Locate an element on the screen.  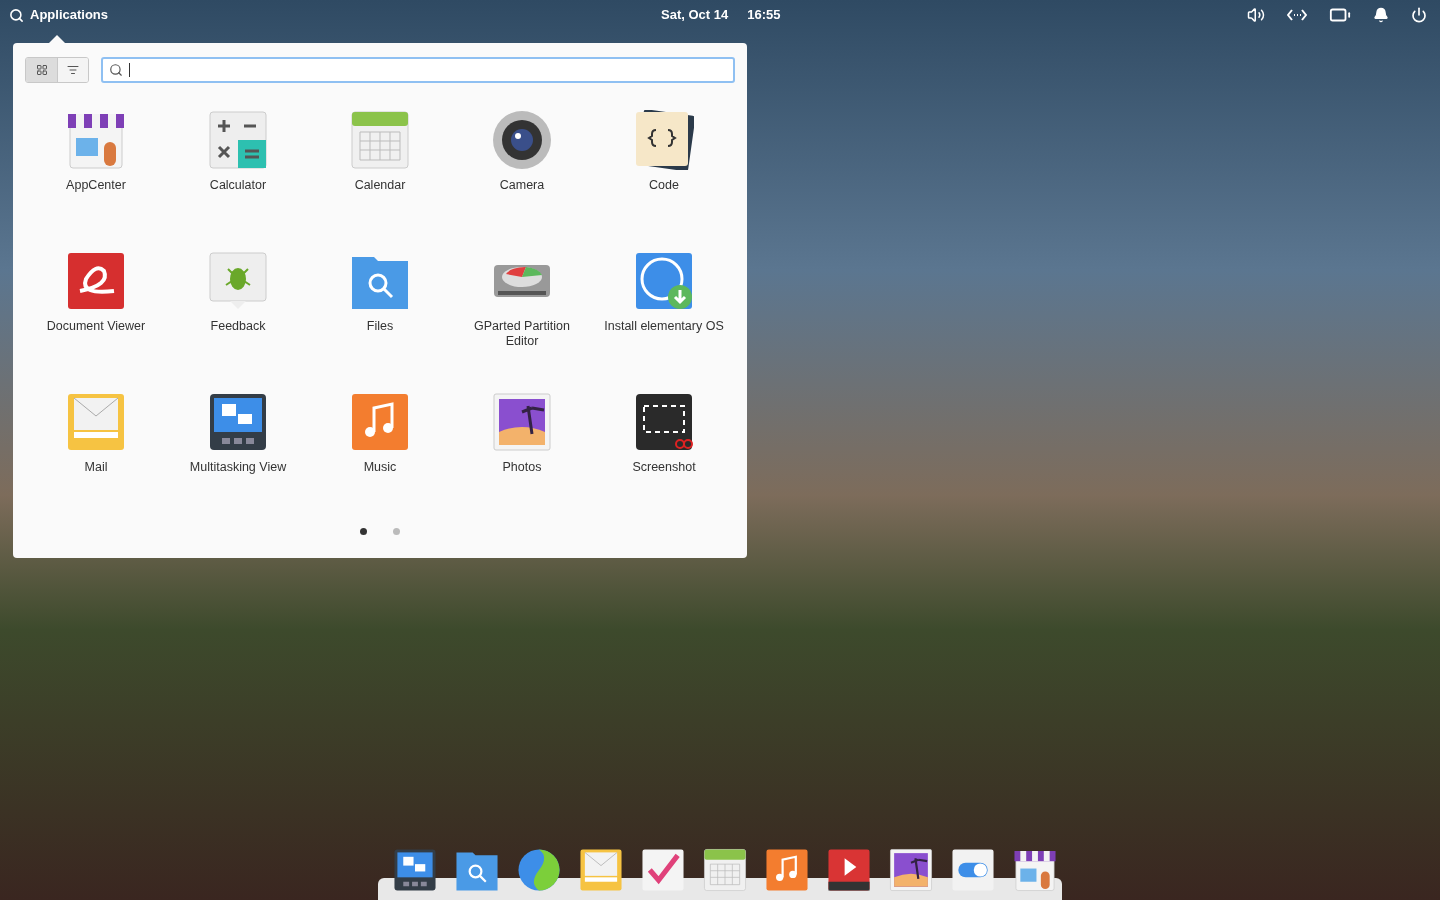
notification-bell-icon is located at coordinates (1381, 15).